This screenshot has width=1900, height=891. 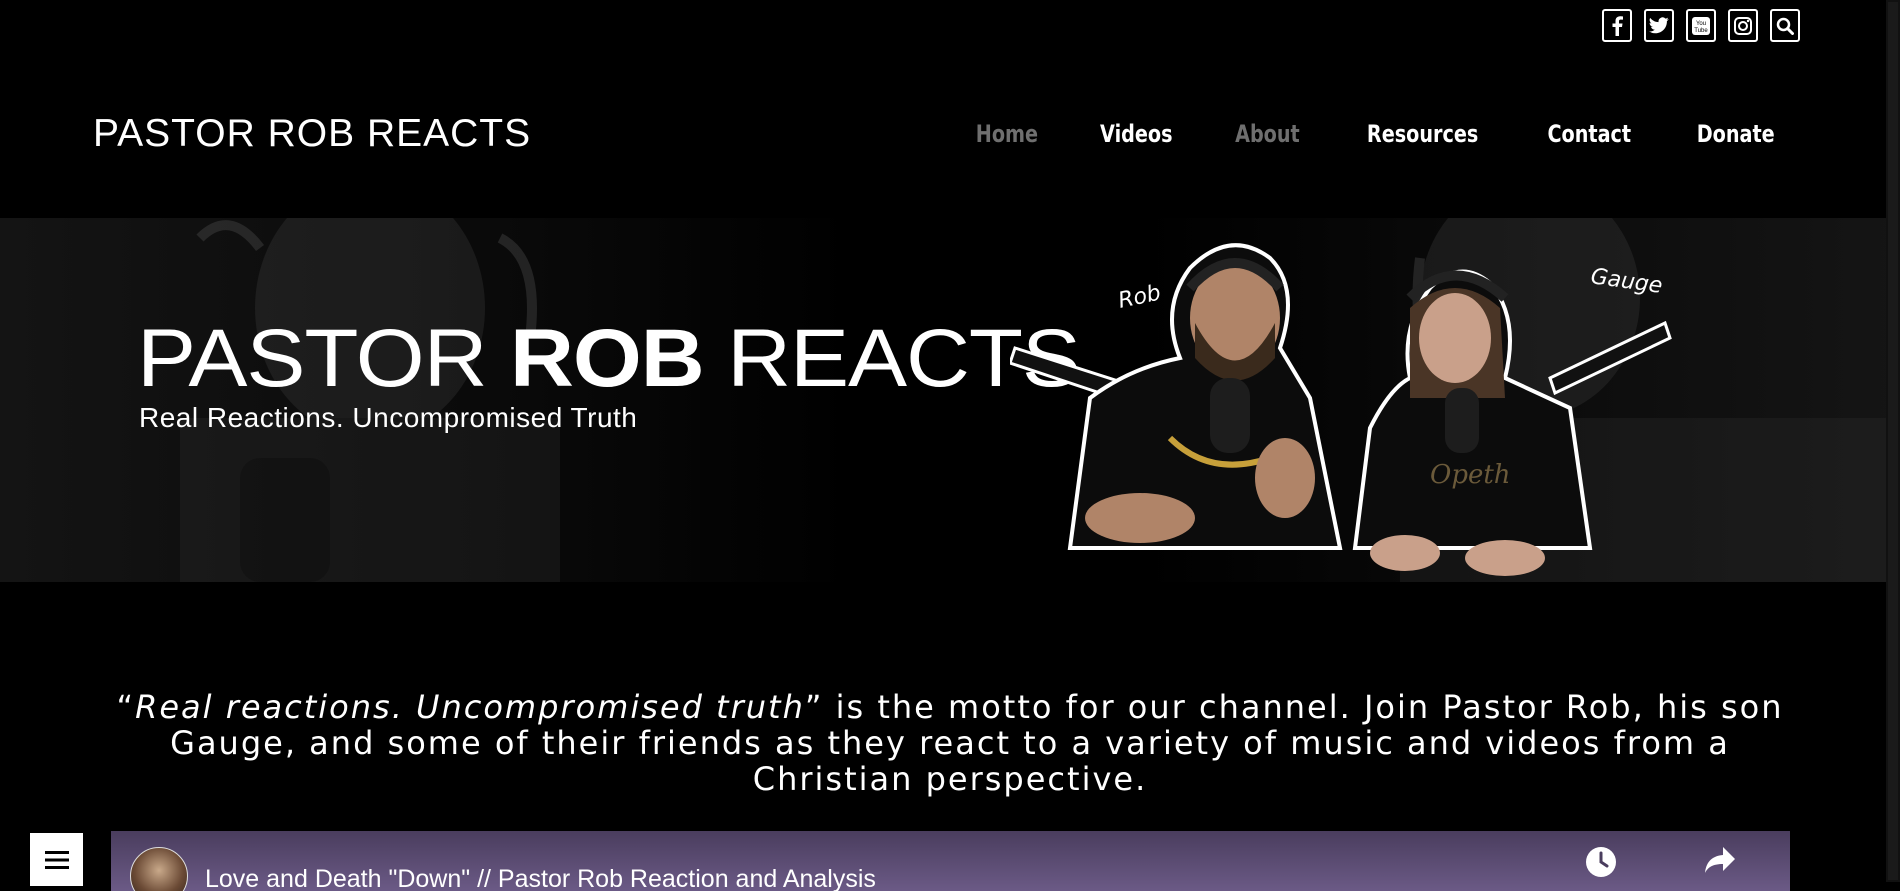 I want to click on rob-figure, so click(x=1205, y=396).